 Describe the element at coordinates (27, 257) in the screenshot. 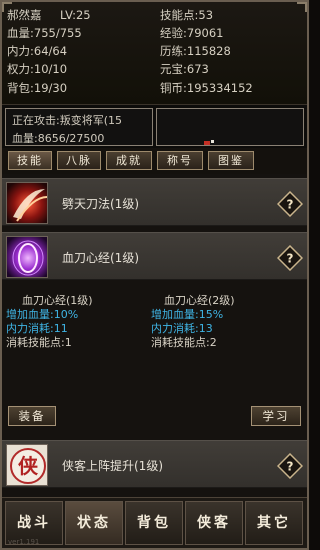

I see `purple-aura-icon` at that location.